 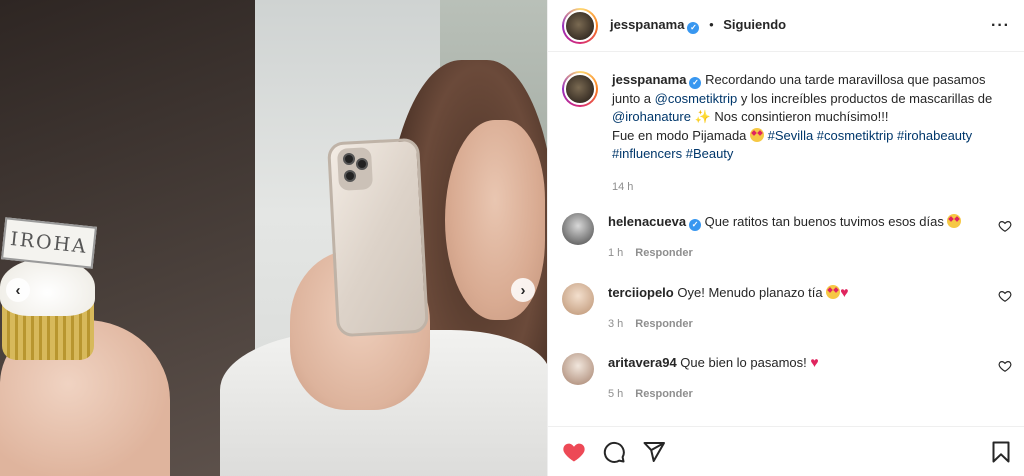 I want to click on post-header: jesspanama ✓ • Siguiendo ···, so click(x=786, y=26).